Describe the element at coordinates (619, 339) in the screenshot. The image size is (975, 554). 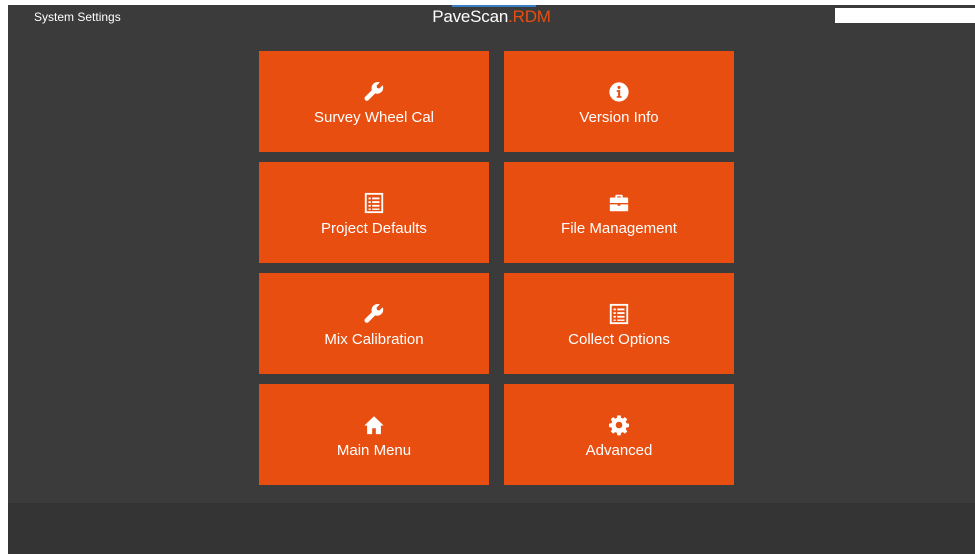
I see `tile-label: Collect Options` at that location.